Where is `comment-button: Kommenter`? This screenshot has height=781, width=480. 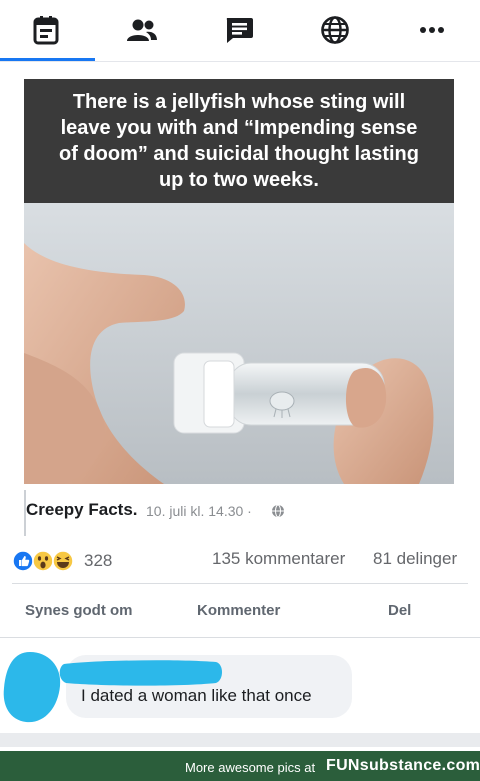 comment-button: Kommenter is located at coordinates (238, 610).